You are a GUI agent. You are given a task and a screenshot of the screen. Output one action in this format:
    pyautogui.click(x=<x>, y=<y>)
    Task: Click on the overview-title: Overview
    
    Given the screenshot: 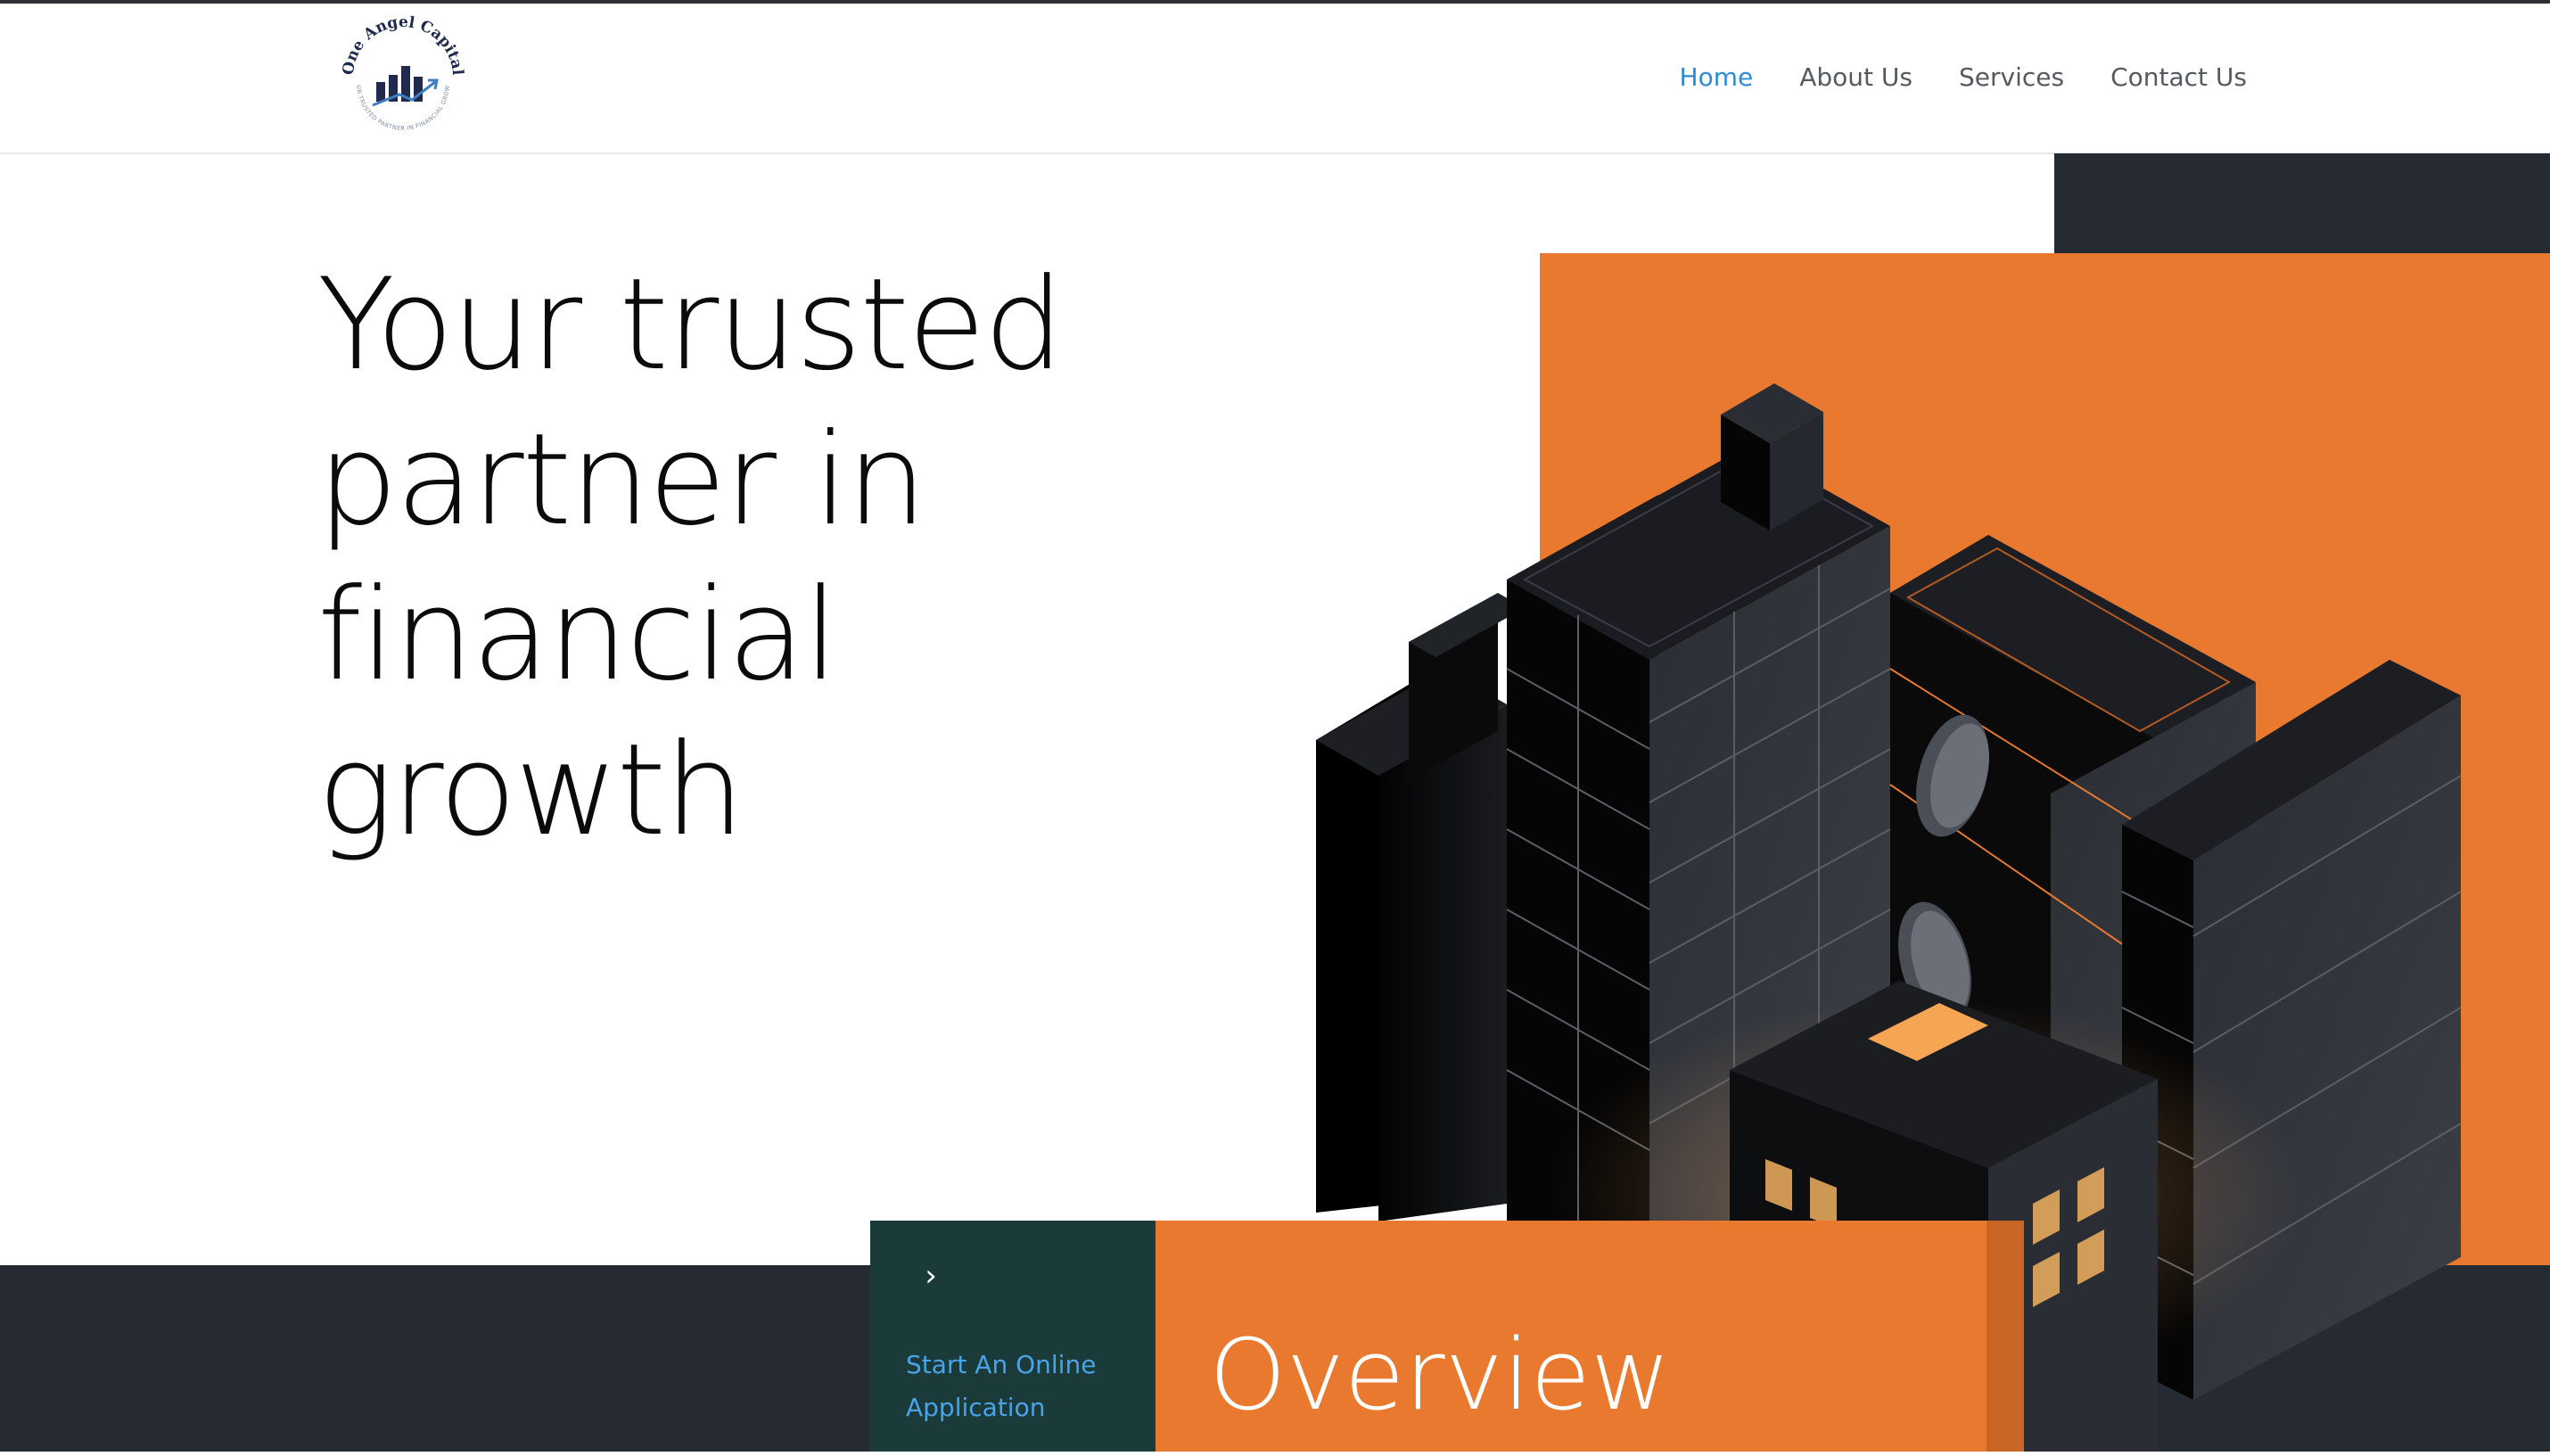 What is the action you would take?
    pyautogui.click(x=1440, y=1375)
    